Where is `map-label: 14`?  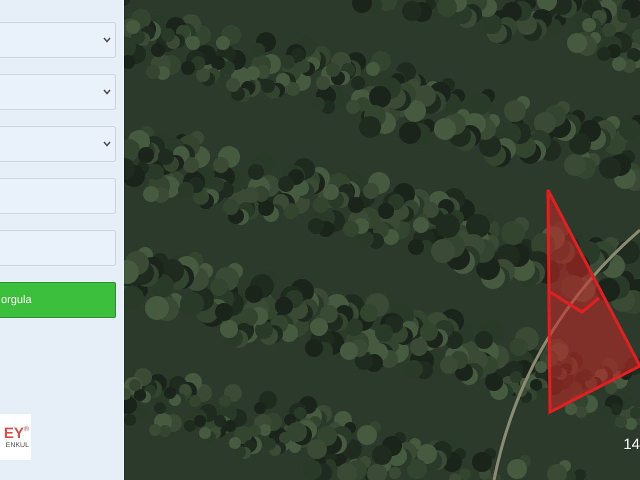 map-label: 14 is located at coordinates (631, 444).